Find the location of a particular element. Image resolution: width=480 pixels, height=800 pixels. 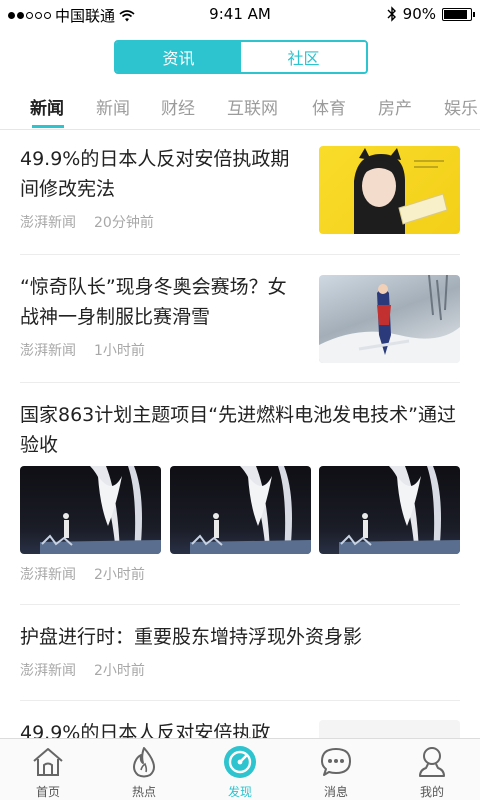

category-tab: 财经 is located at coordinates (178, 106).